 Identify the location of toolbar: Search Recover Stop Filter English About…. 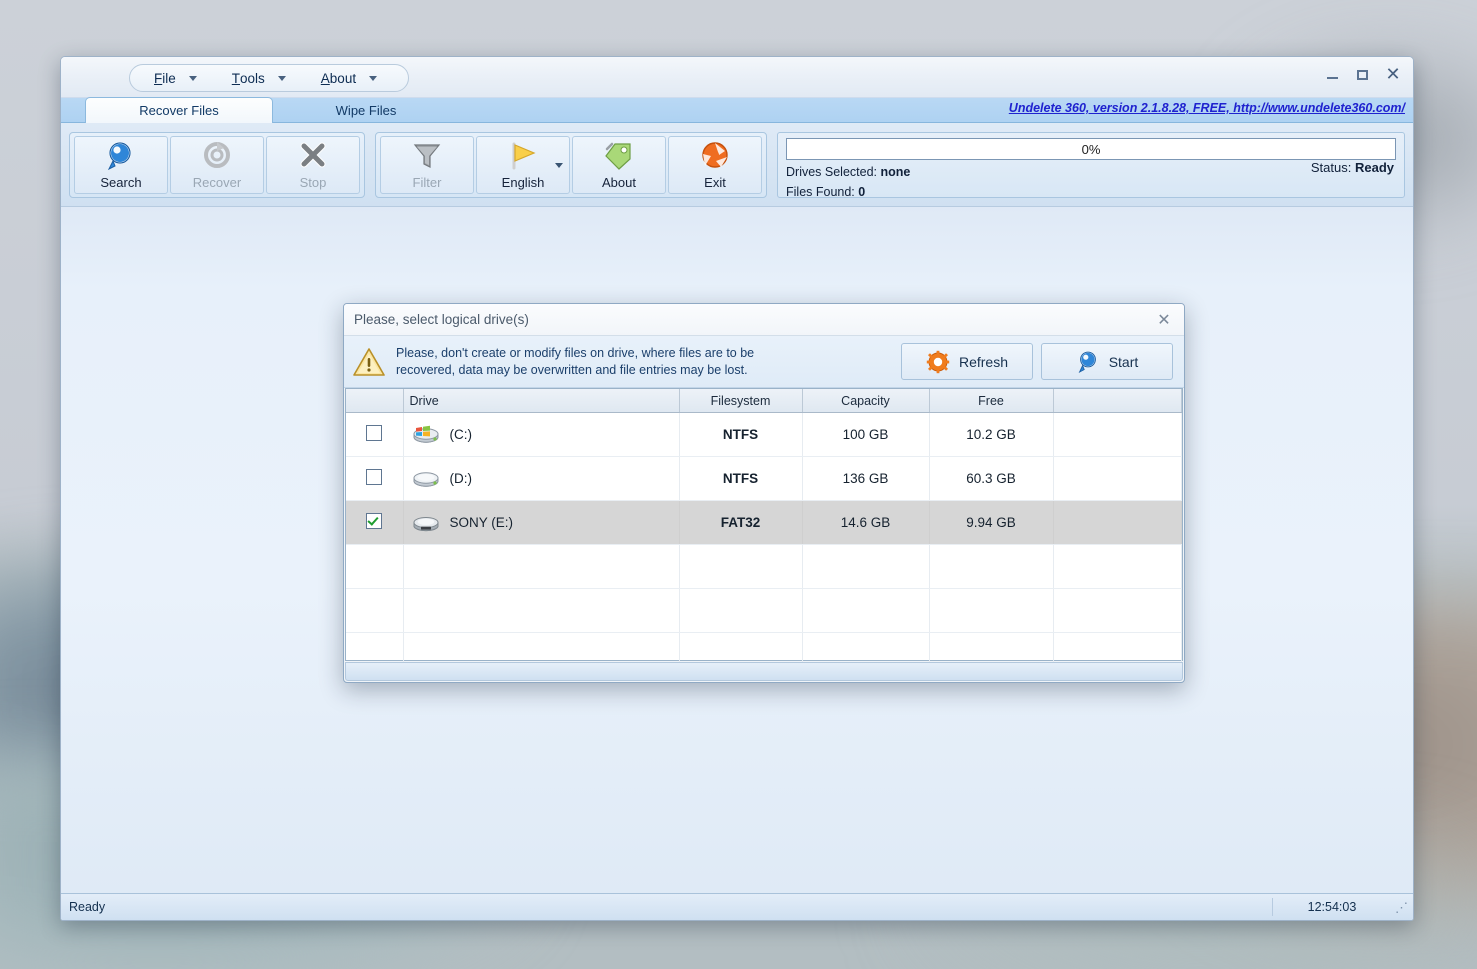
(737, 165).